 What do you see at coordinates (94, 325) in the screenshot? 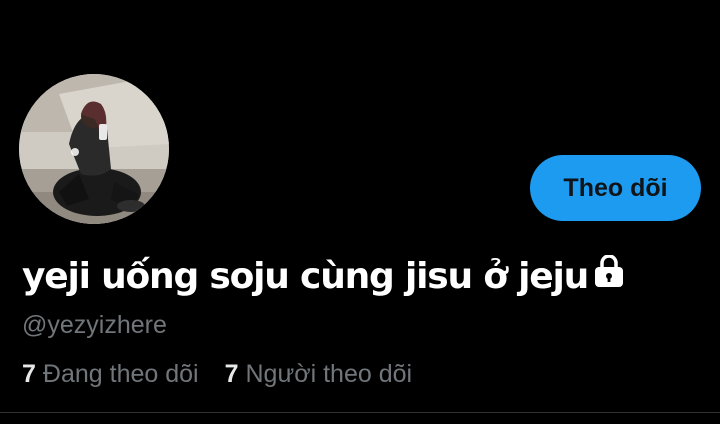
I see `profile-handle: @yezyizhere` at bounding box center [94, 325].